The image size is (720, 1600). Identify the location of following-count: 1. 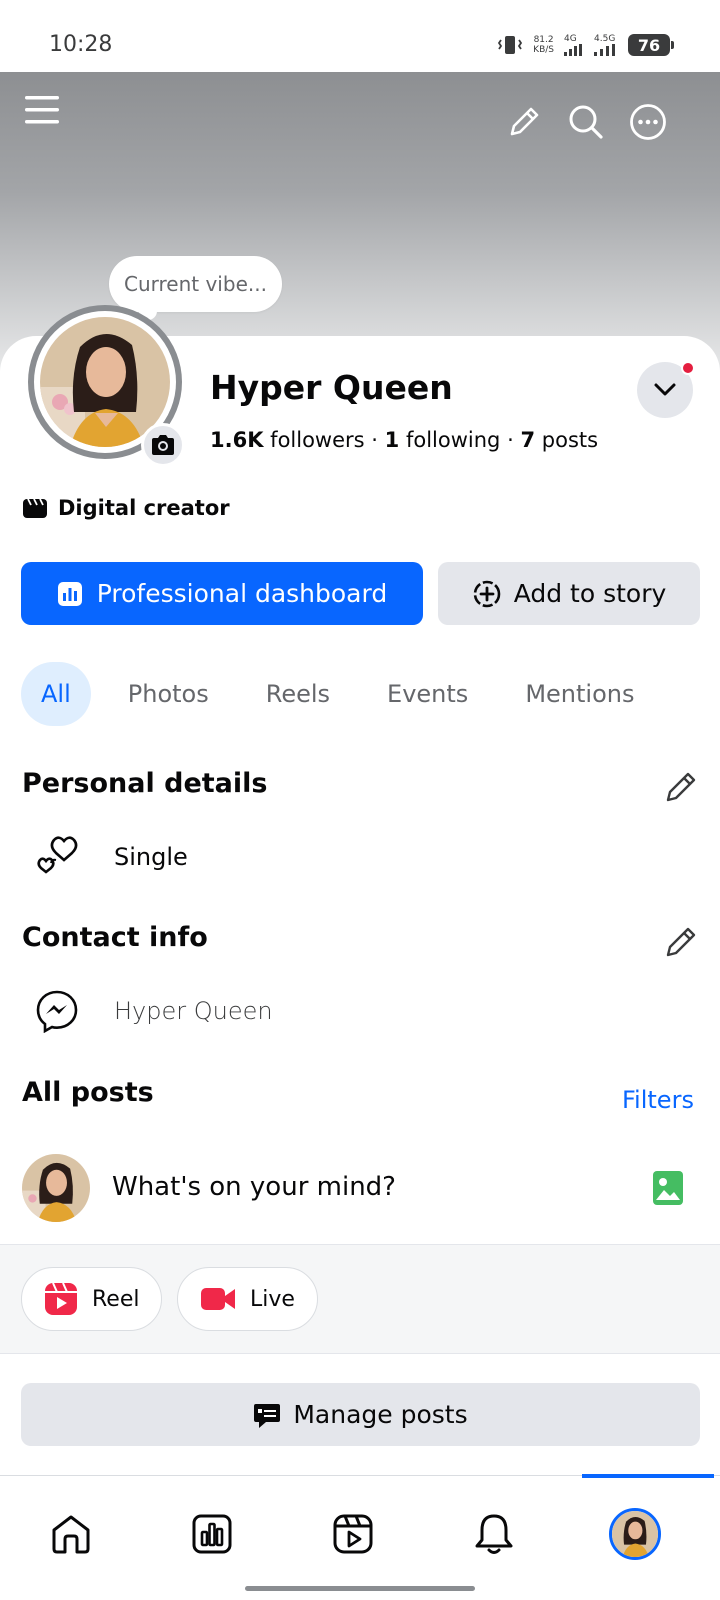
(392, 440).